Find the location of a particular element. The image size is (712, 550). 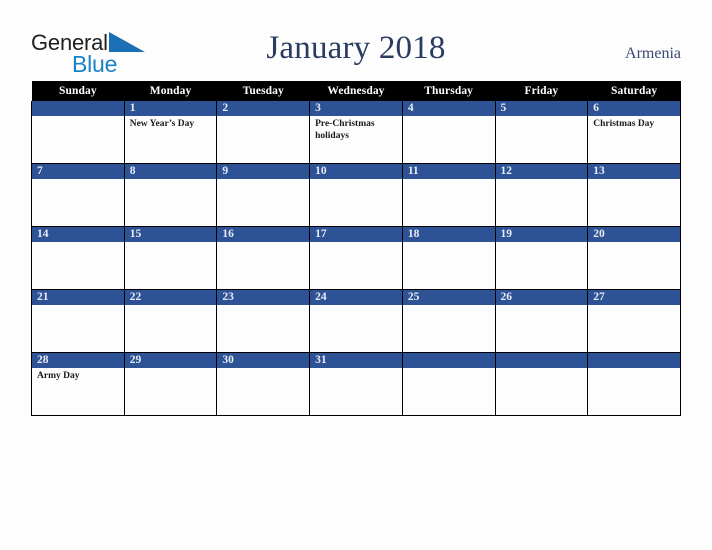

day-number: 31 is located at coordinates (356, 360).